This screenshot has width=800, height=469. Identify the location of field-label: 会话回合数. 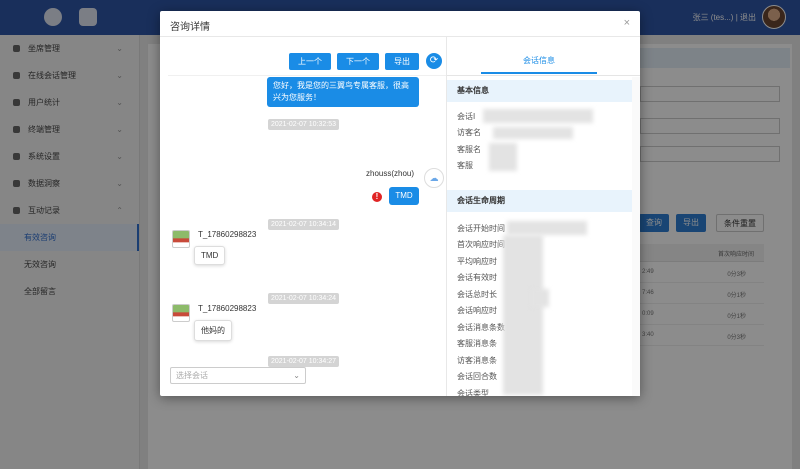
(477, 376).